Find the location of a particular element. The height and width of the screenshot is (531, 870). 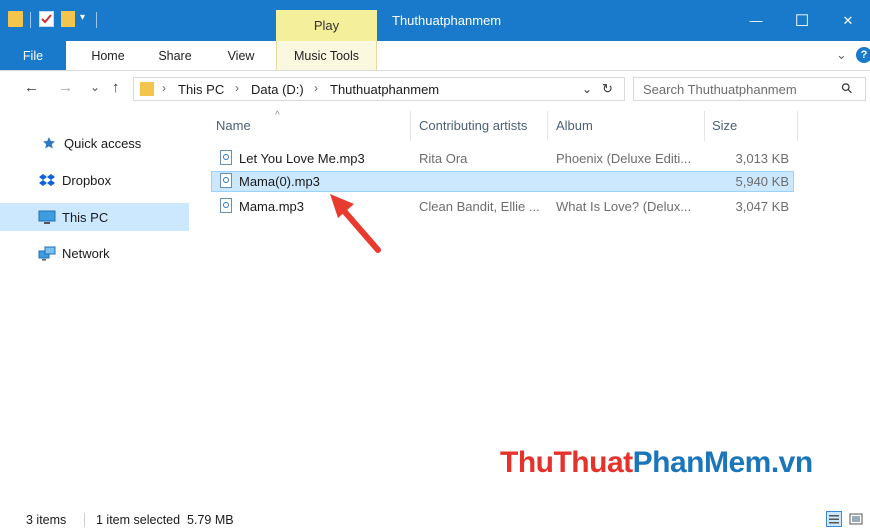

search-input: Search Thuthuatphanmem is located at coordinates (720, 89).